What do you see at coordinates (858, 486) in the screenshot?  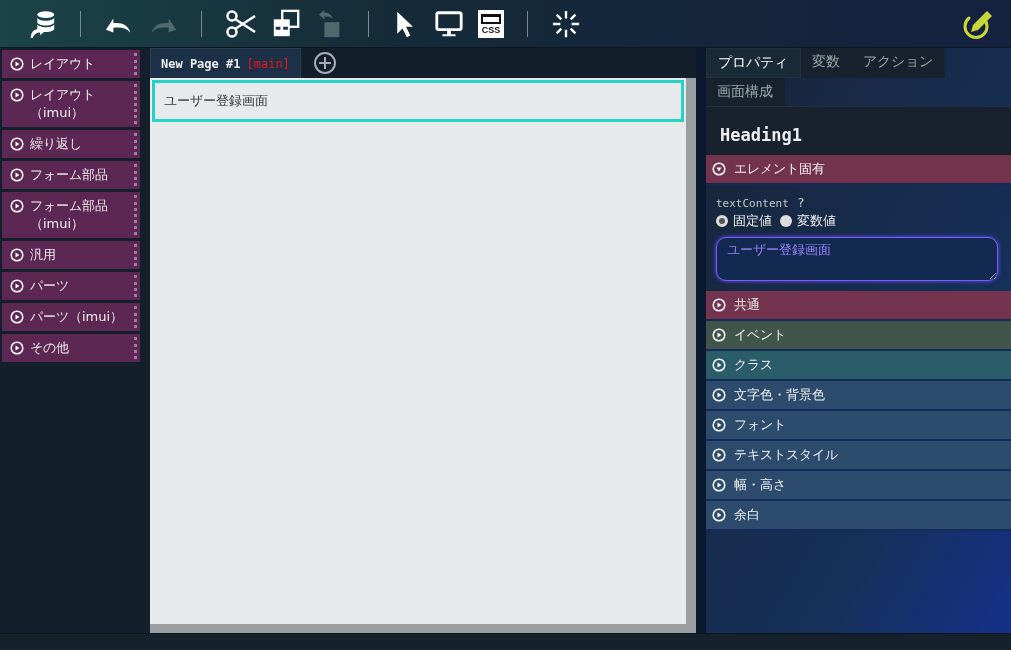 I see `section-header: 幅・高さ` at bounding box center [858, 486].